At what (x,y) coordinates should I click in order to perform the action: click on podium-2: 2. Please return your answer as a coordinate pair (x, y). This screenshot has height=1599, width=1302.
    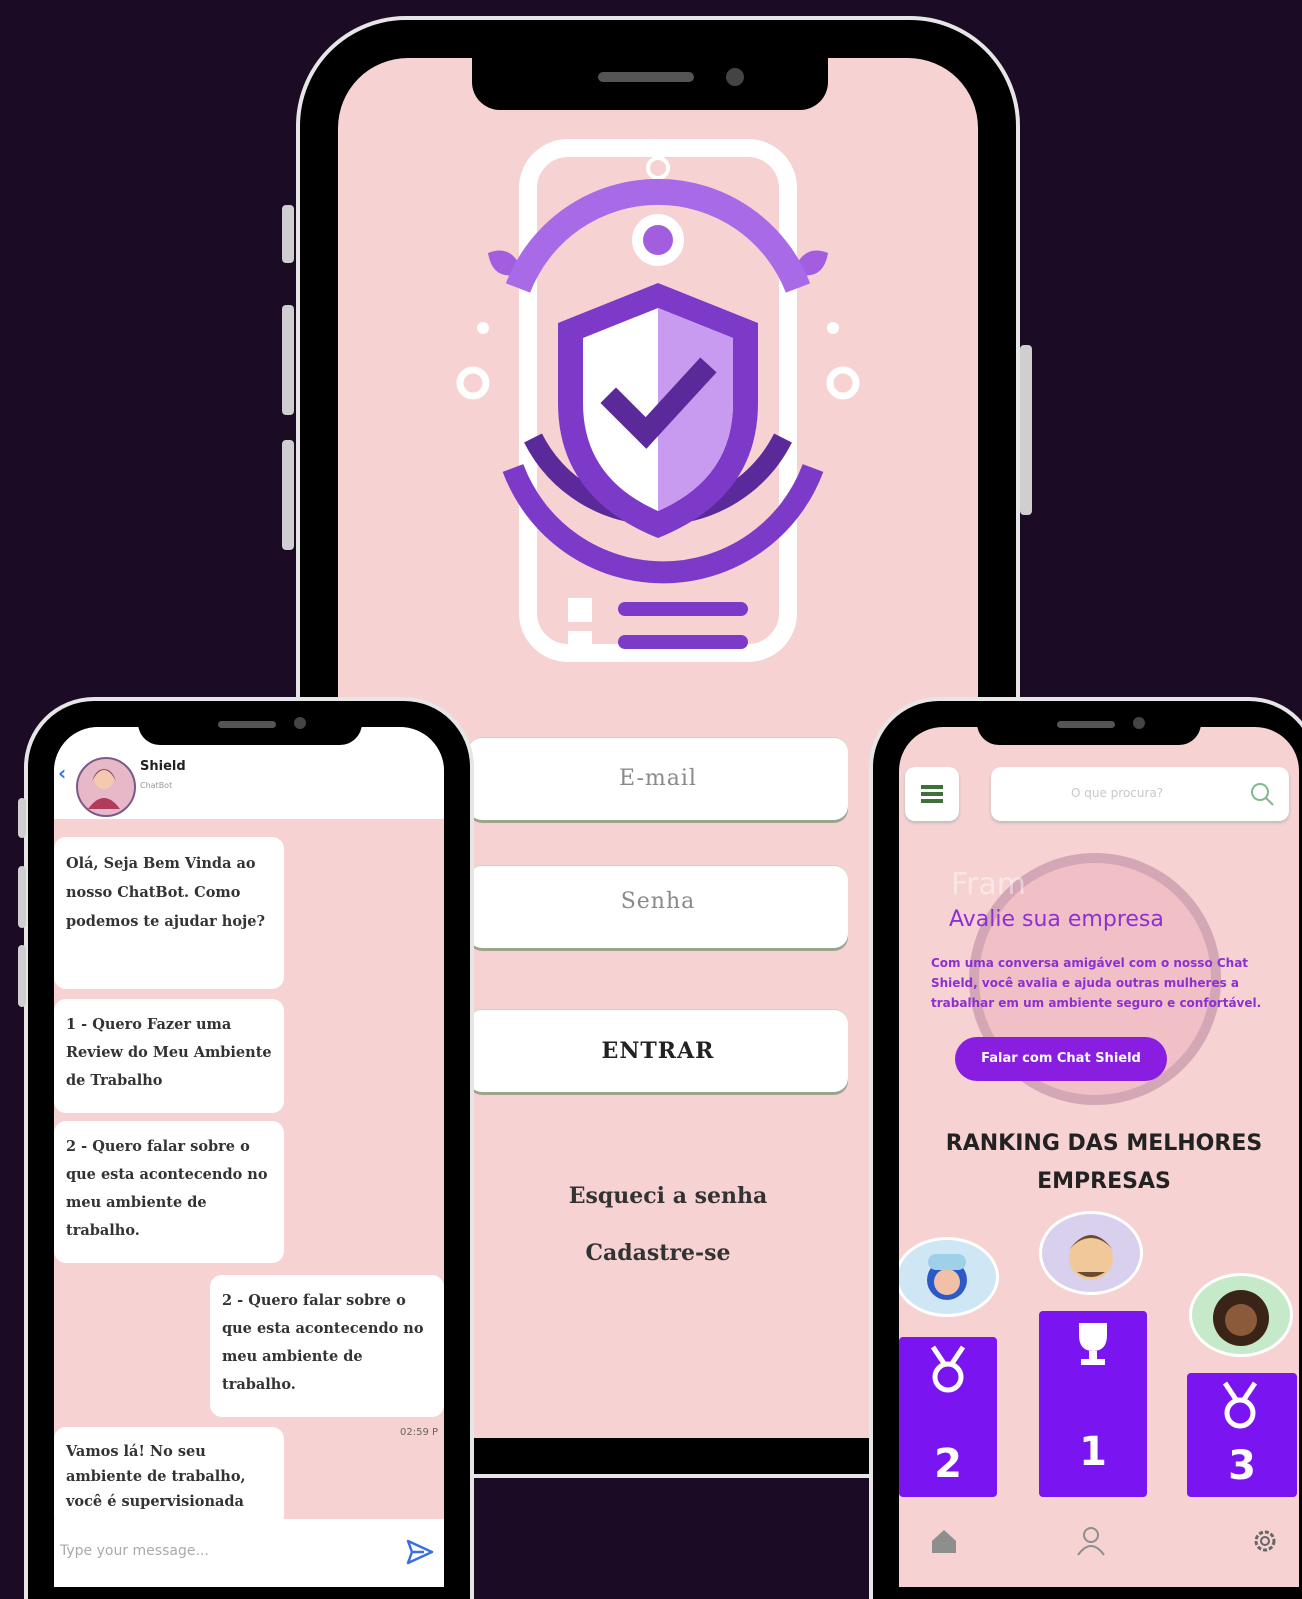
    Looking at the image, I should click on (948, 1417).